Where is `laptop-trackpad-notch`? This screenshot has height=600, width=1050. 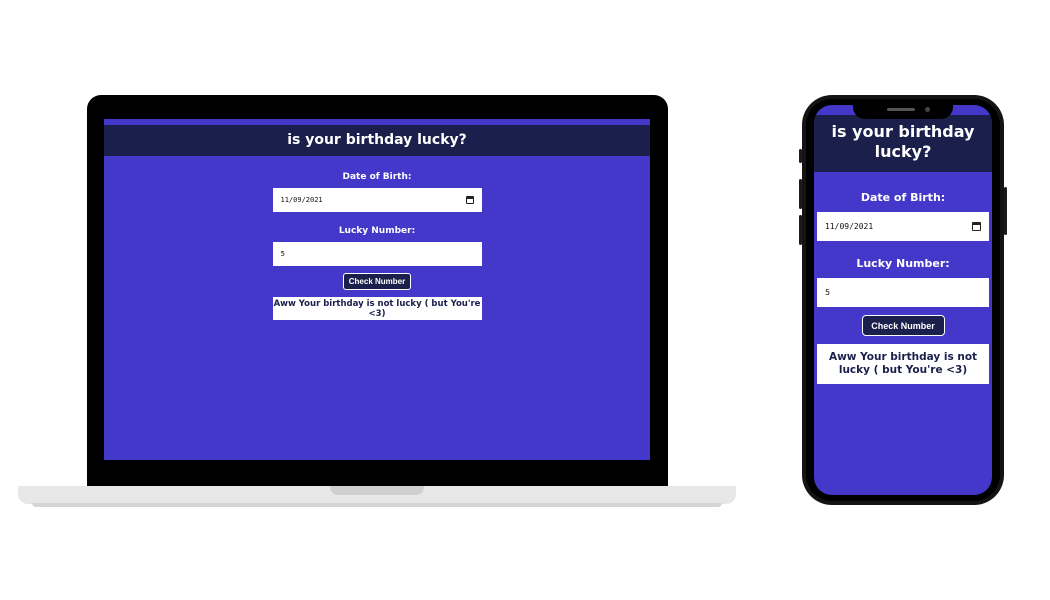
laptop-trackpad-notch is located at coordinates (377, 490).